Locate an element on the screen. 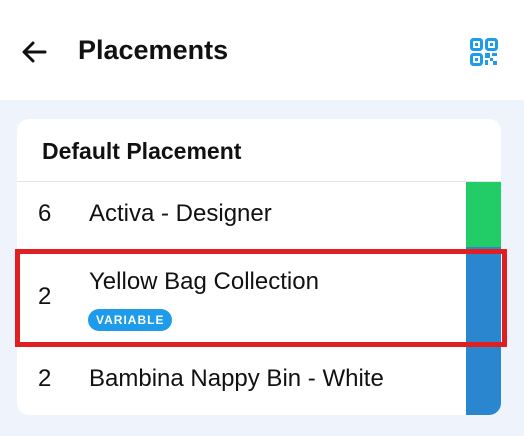  item-name: Activa - Designer is located at coordinates (180, 213).